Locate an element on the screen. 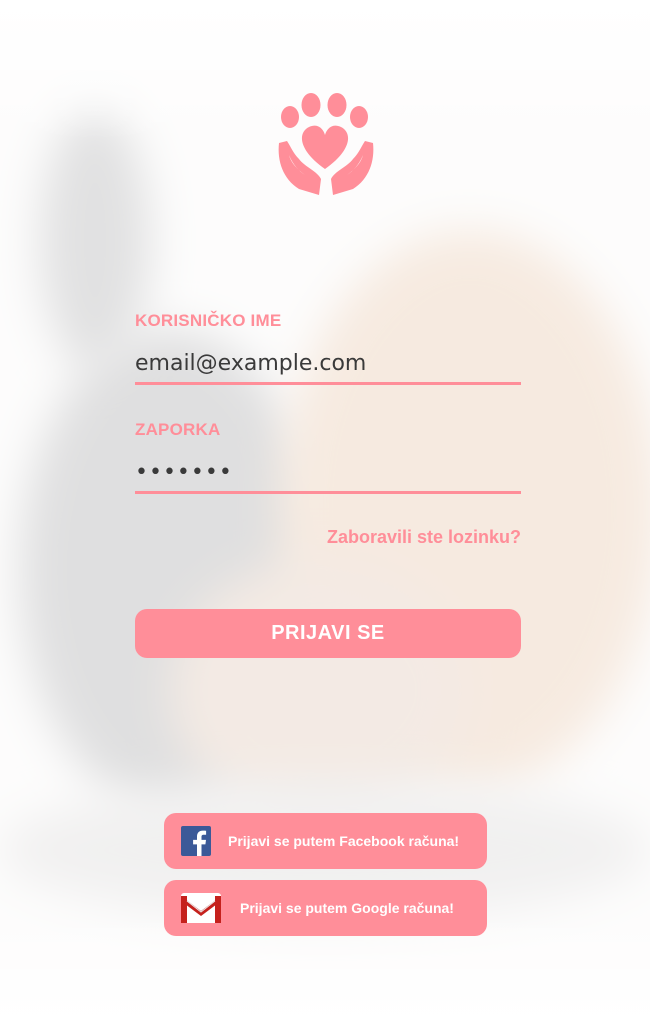  google-login-label: Prijavi se putem Google računa! is located at coordinates (347, 908).